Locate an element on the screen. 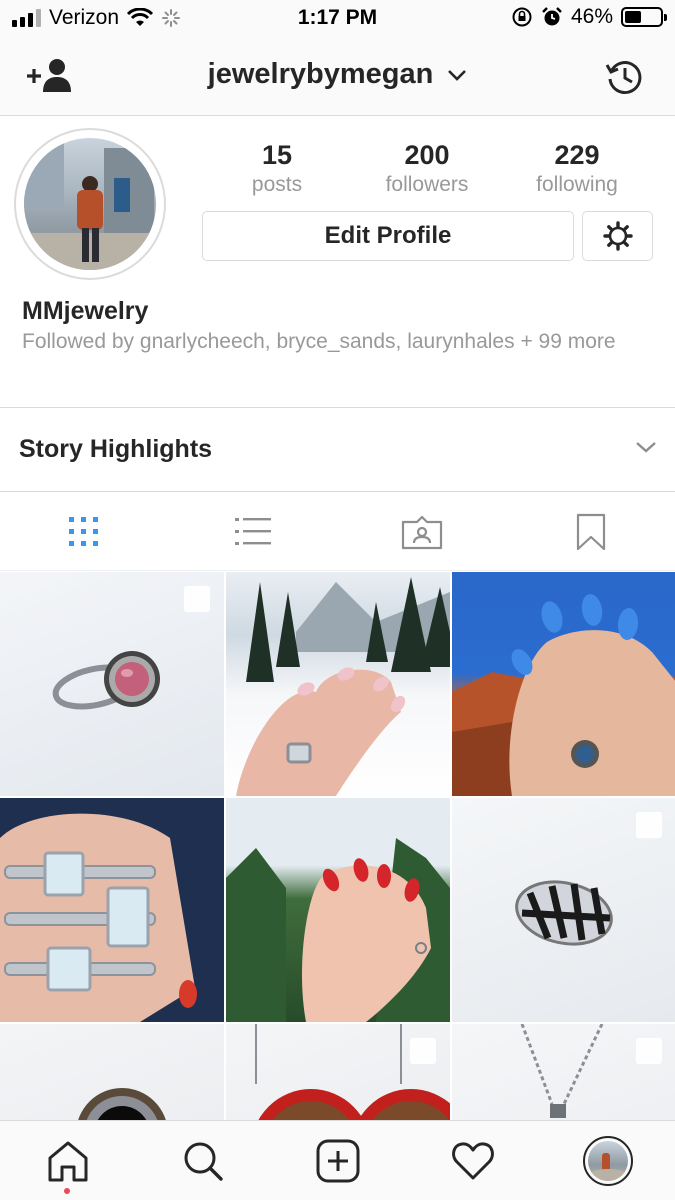 Image resolution: width=675 pixels, height=1200 pixels. grid-icon is located at coordinates (83, 531).